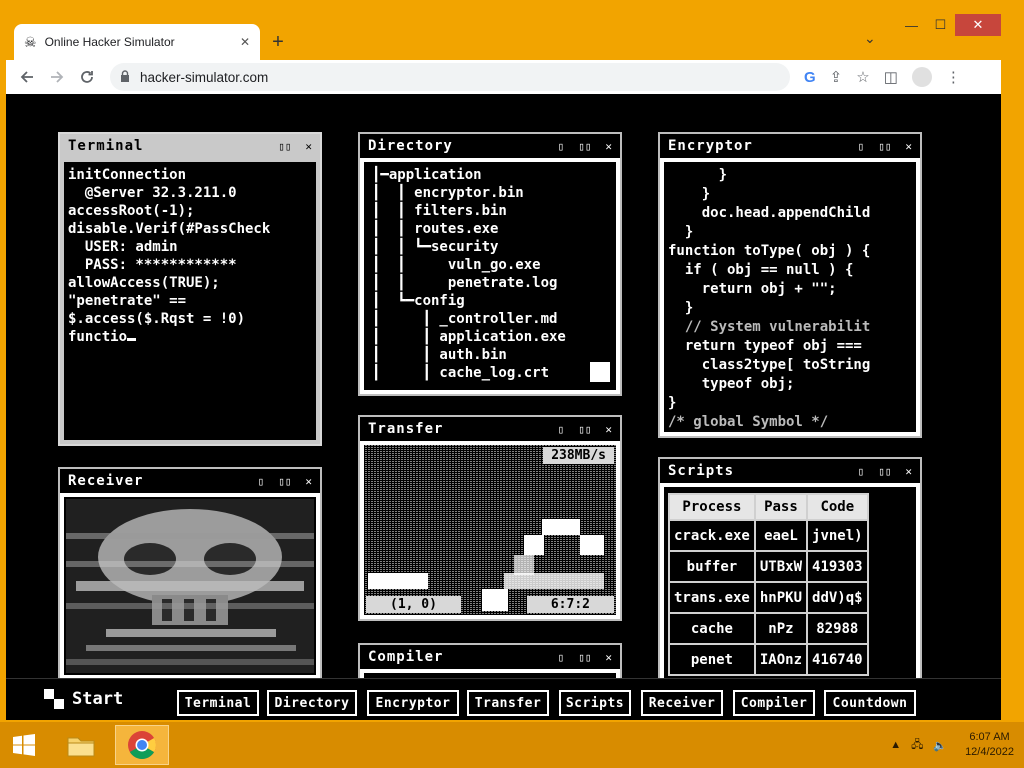 The width and height of the screenshot is (1024, 768). Describe the element at coordinates (406, 657) in the screenshot. I see `compiler-title: Compiler` at that location.